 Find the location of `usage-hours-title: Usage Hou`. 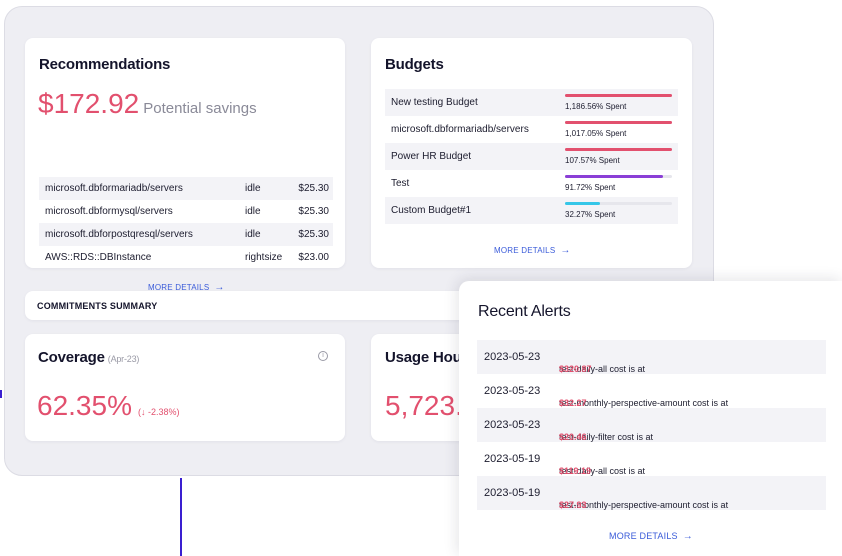

usage-hours-title: Usage Hou is located at coordinates (423, 357).